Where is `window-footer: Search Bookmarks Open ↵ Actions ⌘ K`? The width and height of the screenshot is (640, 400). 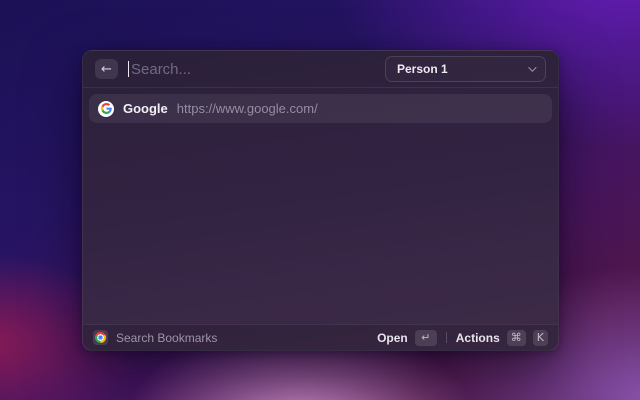 window-footer: Search Bookmarks Open ↵ Actions ⌘ K is located at coordinates (320, 337).